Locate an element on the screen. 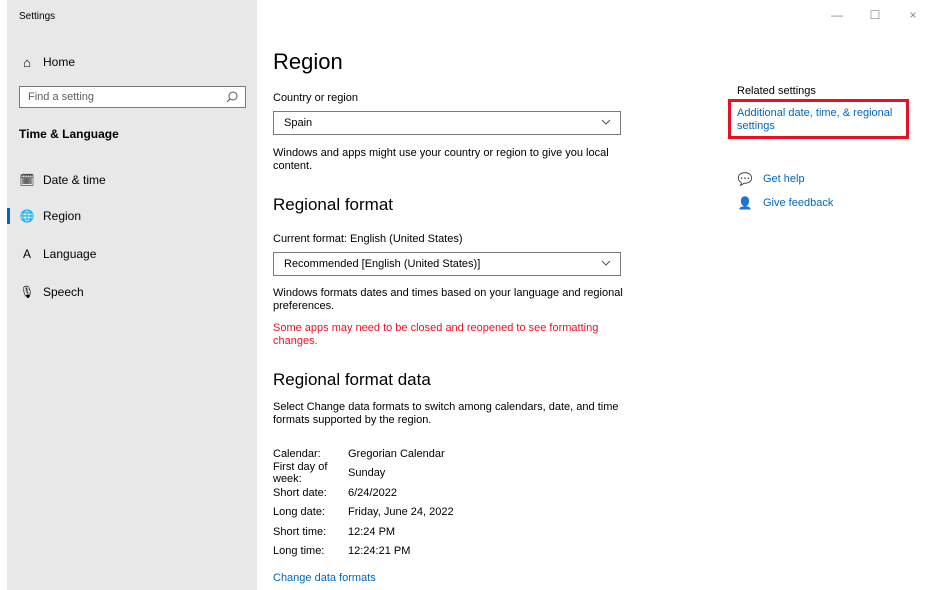 The height and width of the screenshot is (590, 926). app-title: Settings is located at coordinates (37, 16).